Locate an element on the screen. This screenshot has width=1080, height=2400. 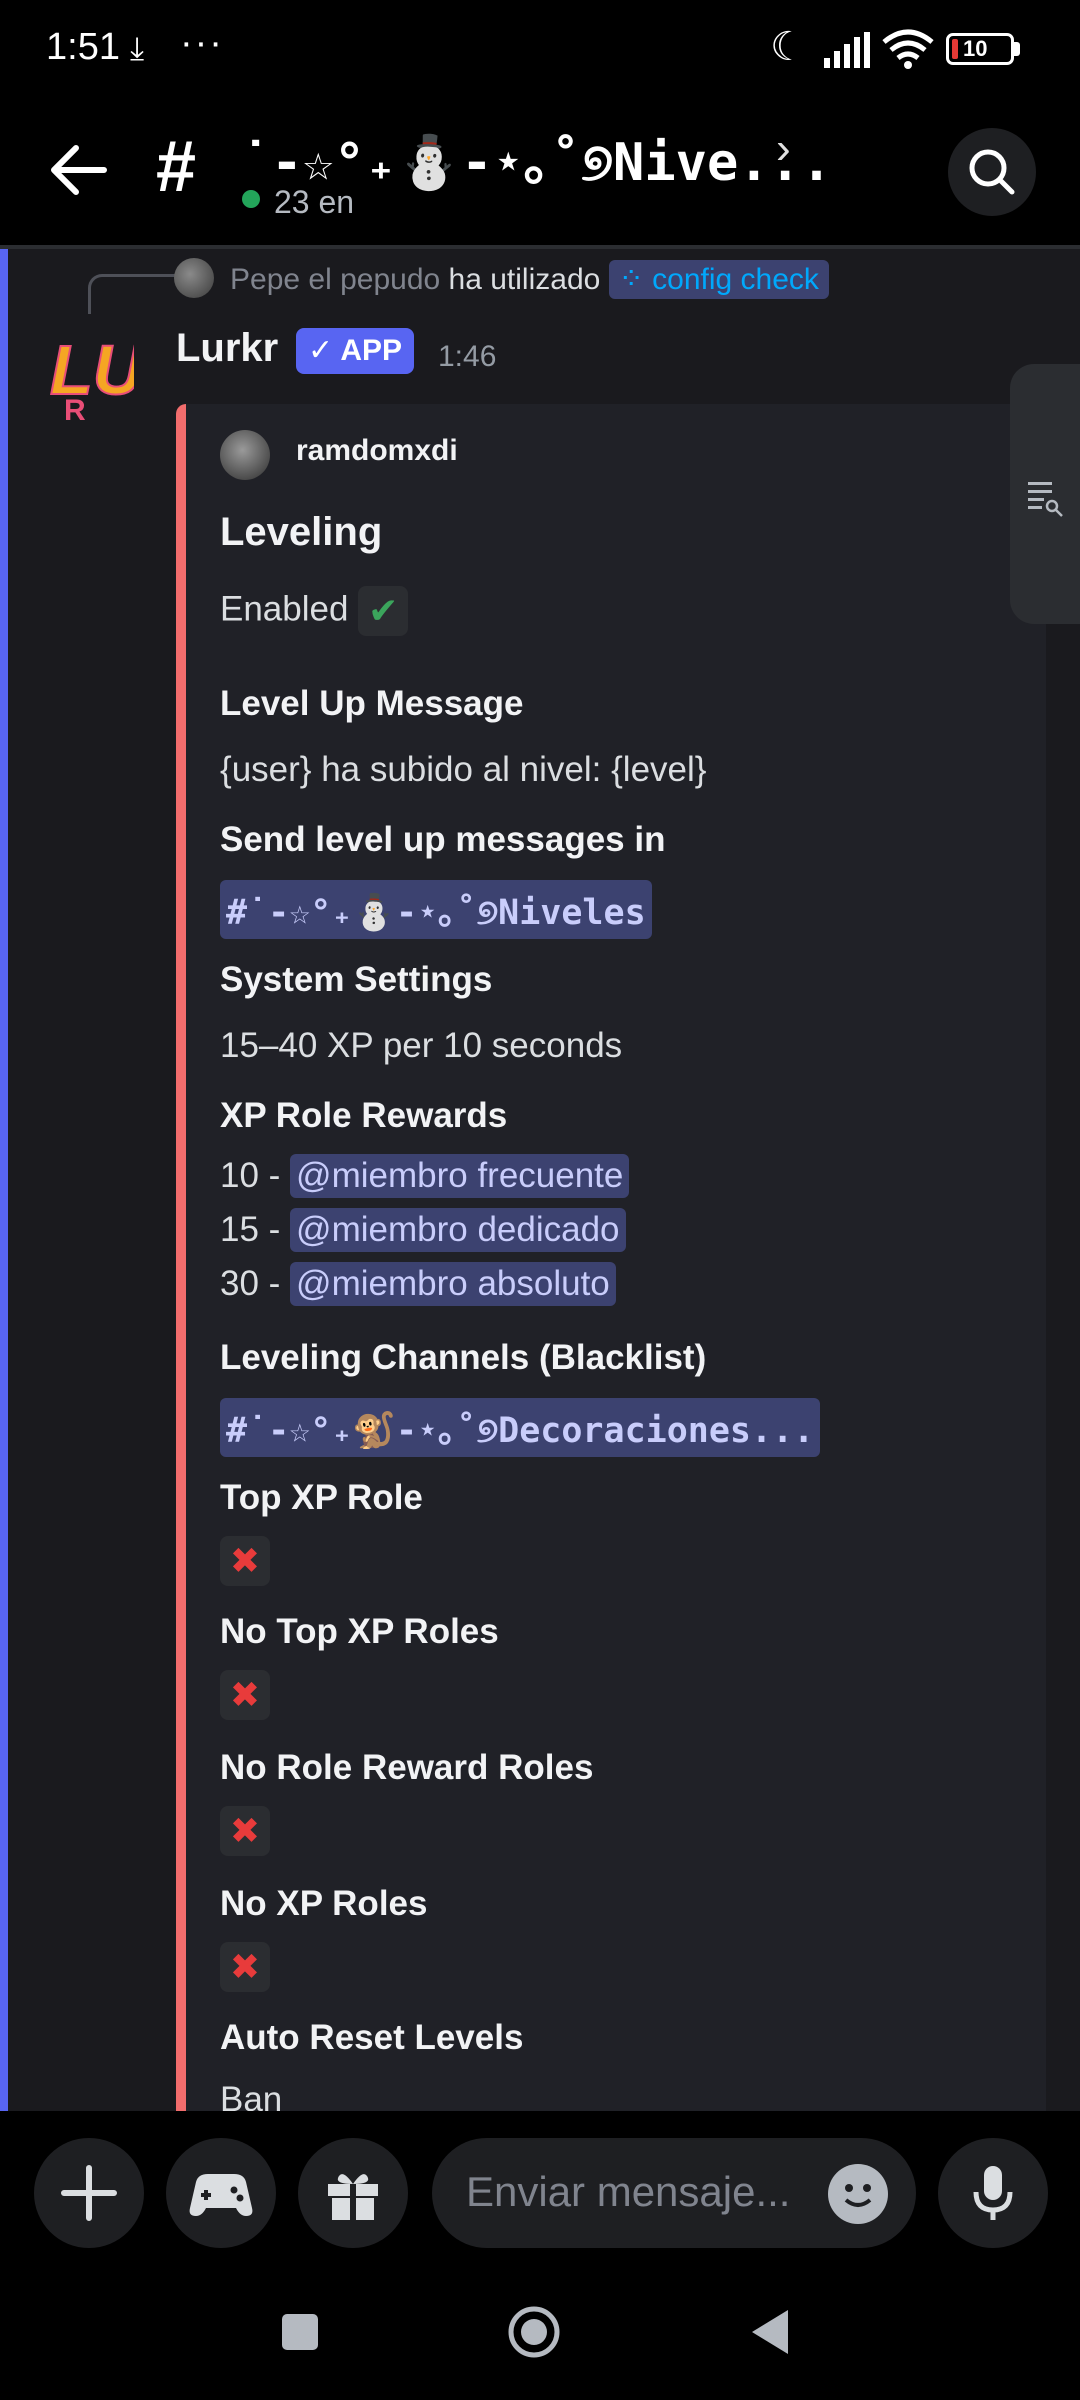
field-xp-role-rewards-name: XP Role Rewards is located at coordinates (364, 1115).